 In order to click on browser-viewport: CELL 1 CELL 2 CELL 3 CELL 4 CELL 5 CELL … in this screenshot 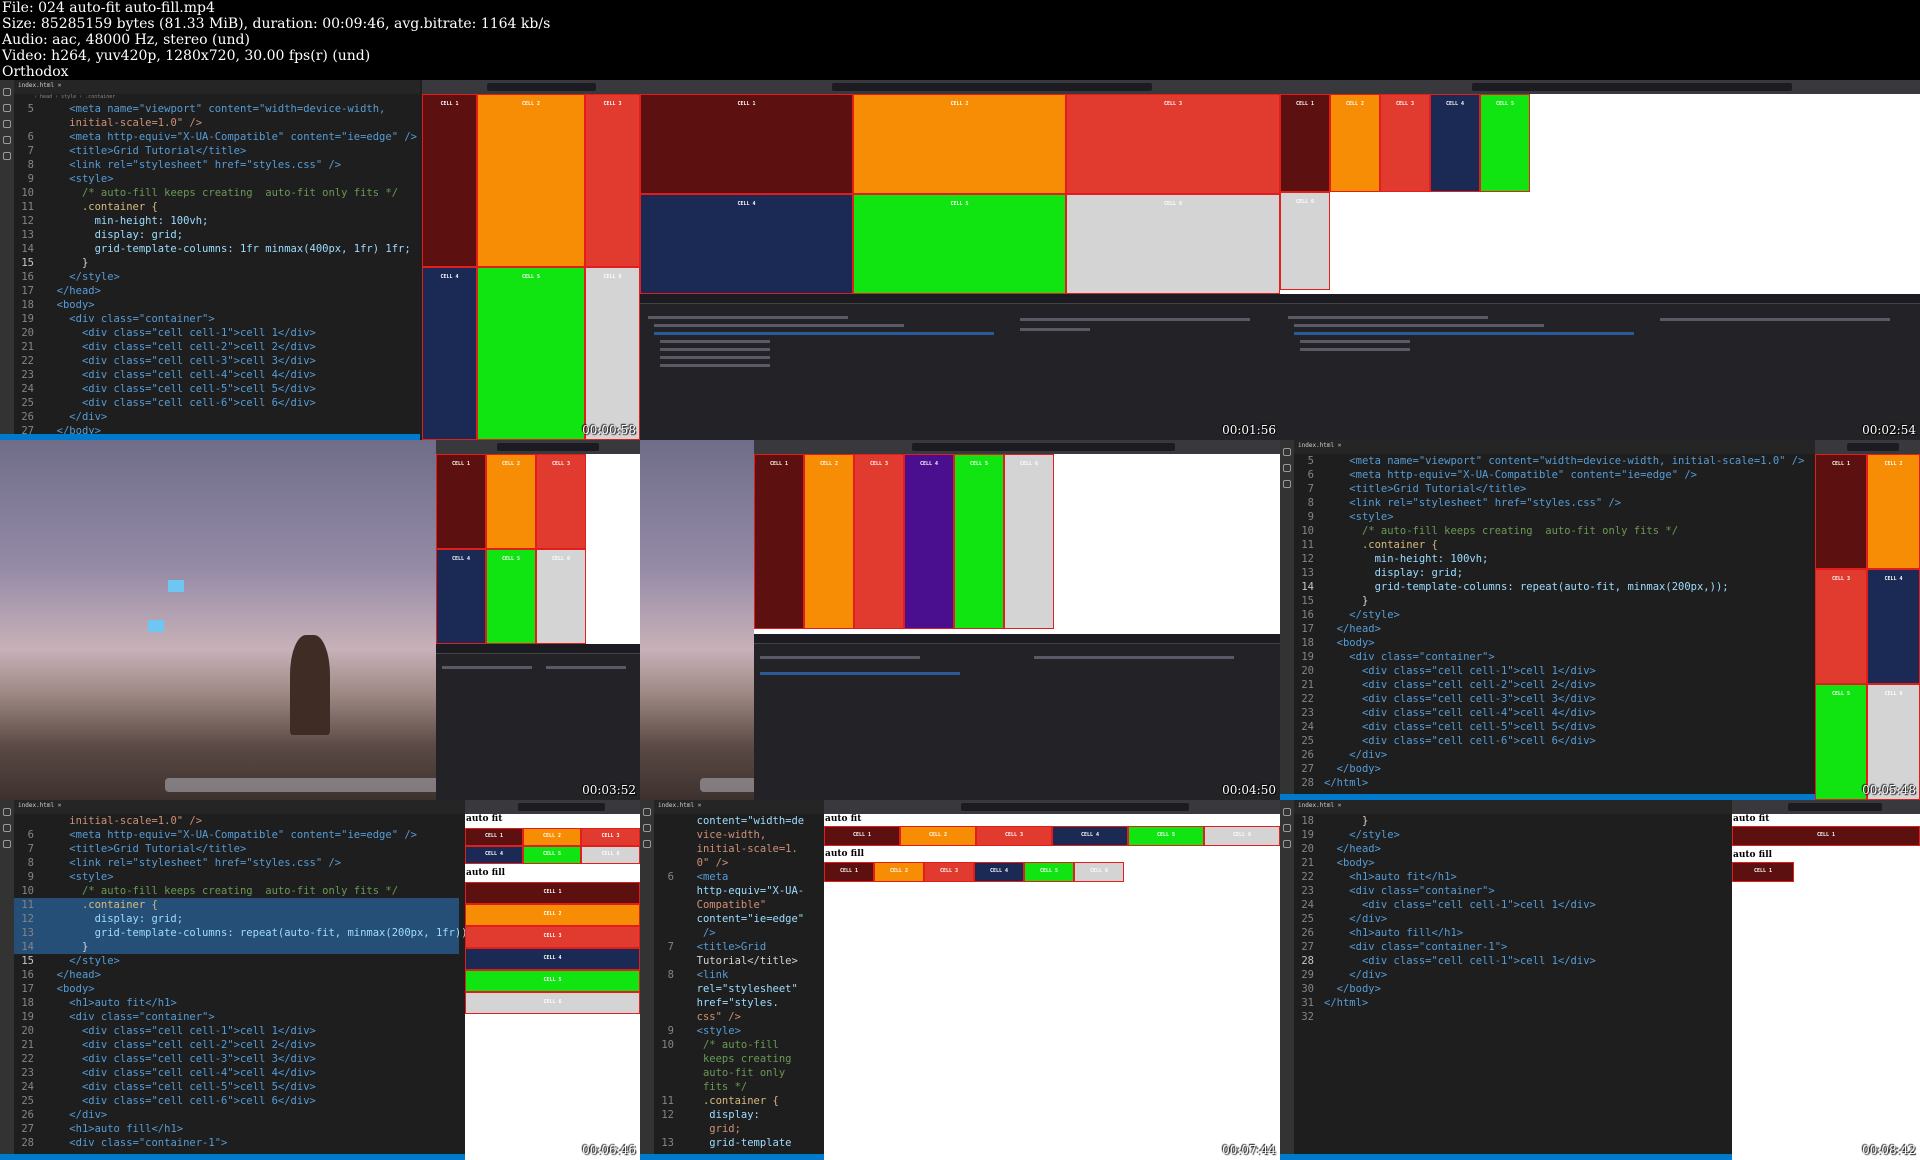, I will do `click(1867, 627)`.